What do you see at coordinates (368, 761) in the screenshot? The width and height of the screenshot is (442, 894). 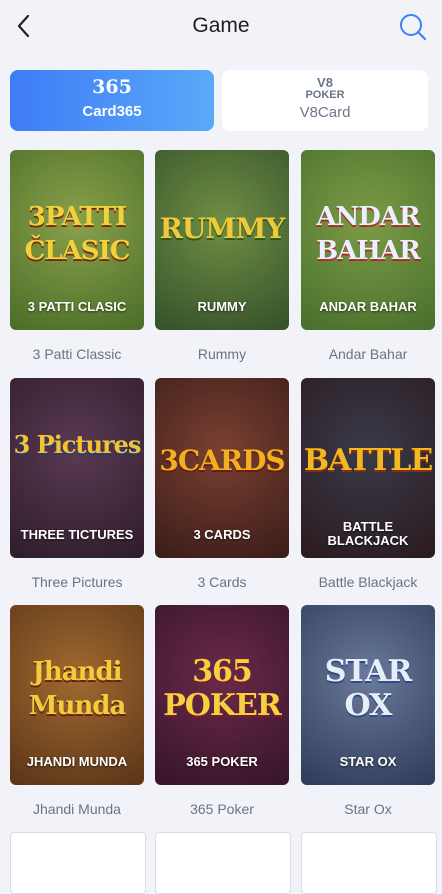 I see `game-caption: STAR OX` at bounding box center [368, 761].